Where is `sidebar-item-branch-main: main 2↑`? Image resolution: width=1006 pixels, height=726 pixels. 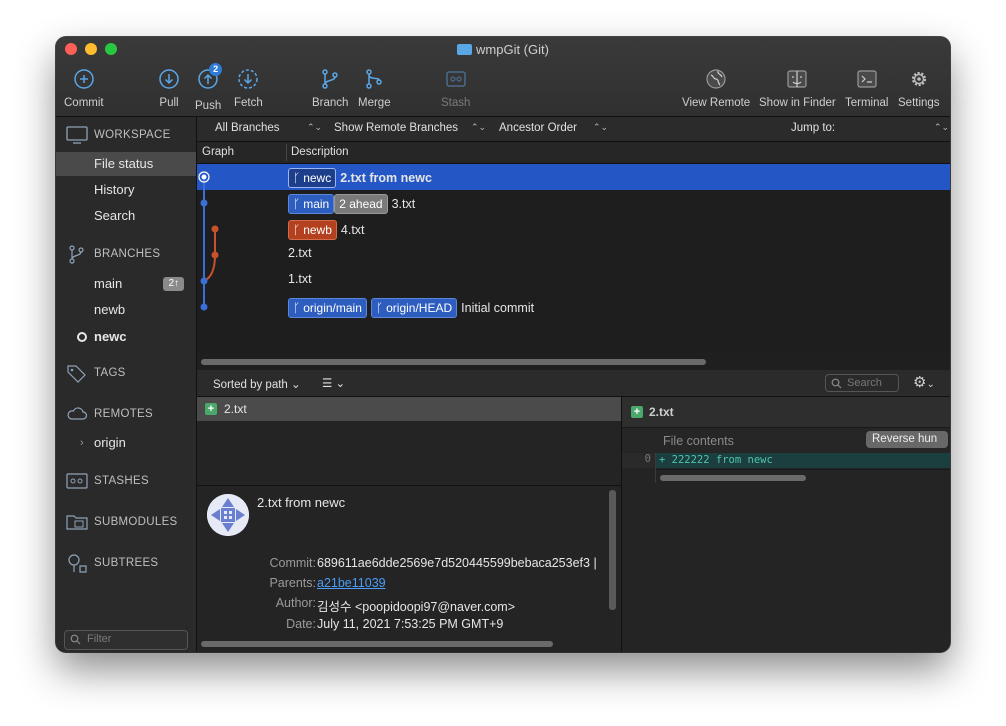
sidebar-item-branch-main: main 2↑ is located at coordinates (126, 284).